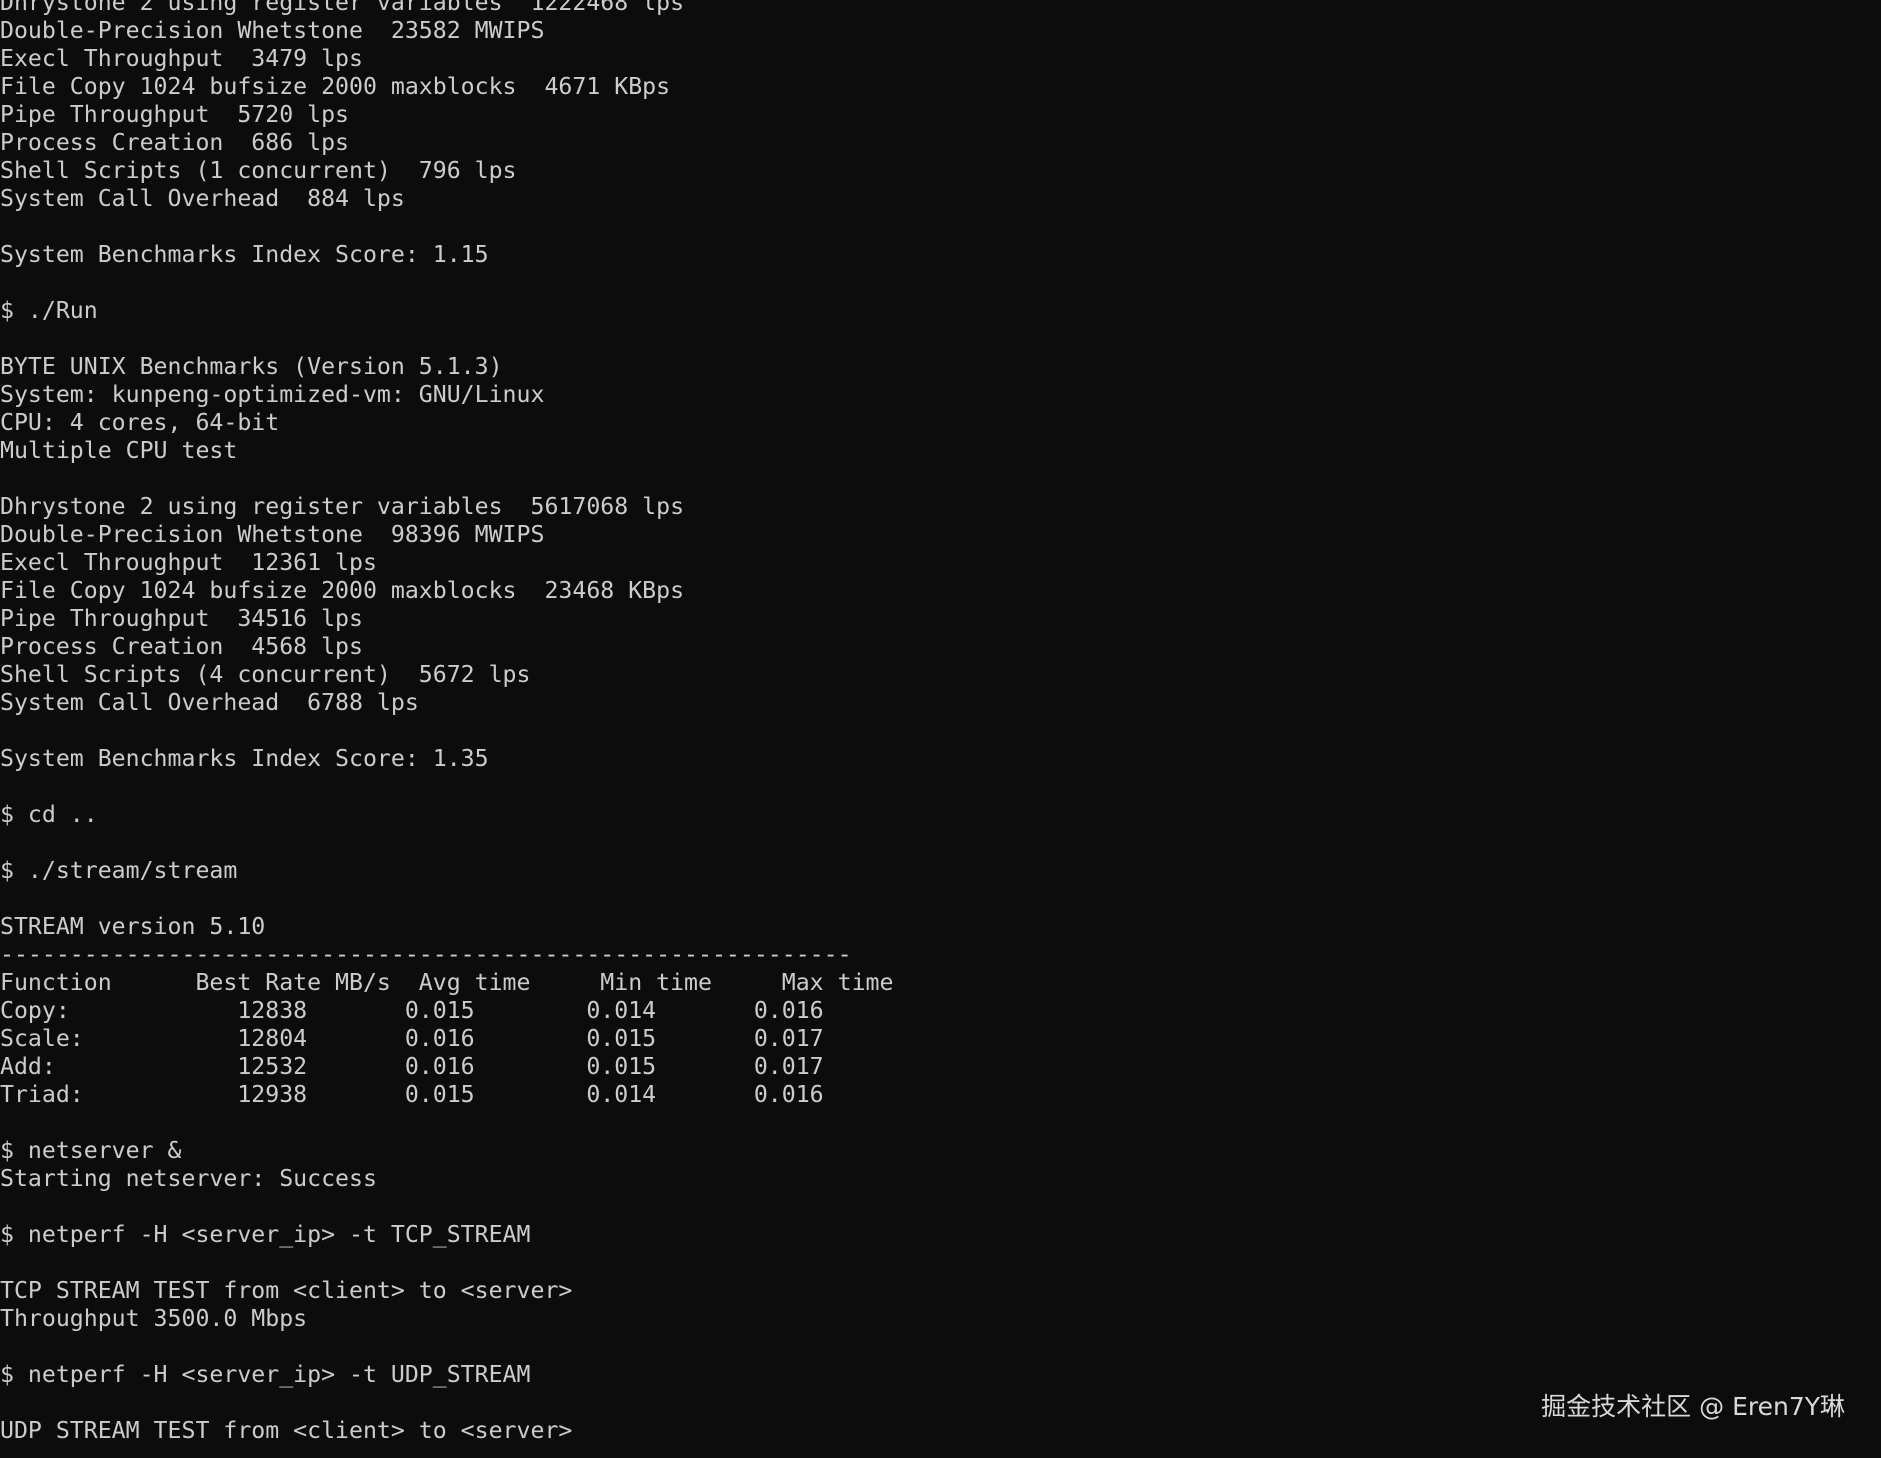  Describe the element at coordinates (181, 58) in the screenshot. I see `terminal-line: Execl Throughput 3479 lps` at that location.